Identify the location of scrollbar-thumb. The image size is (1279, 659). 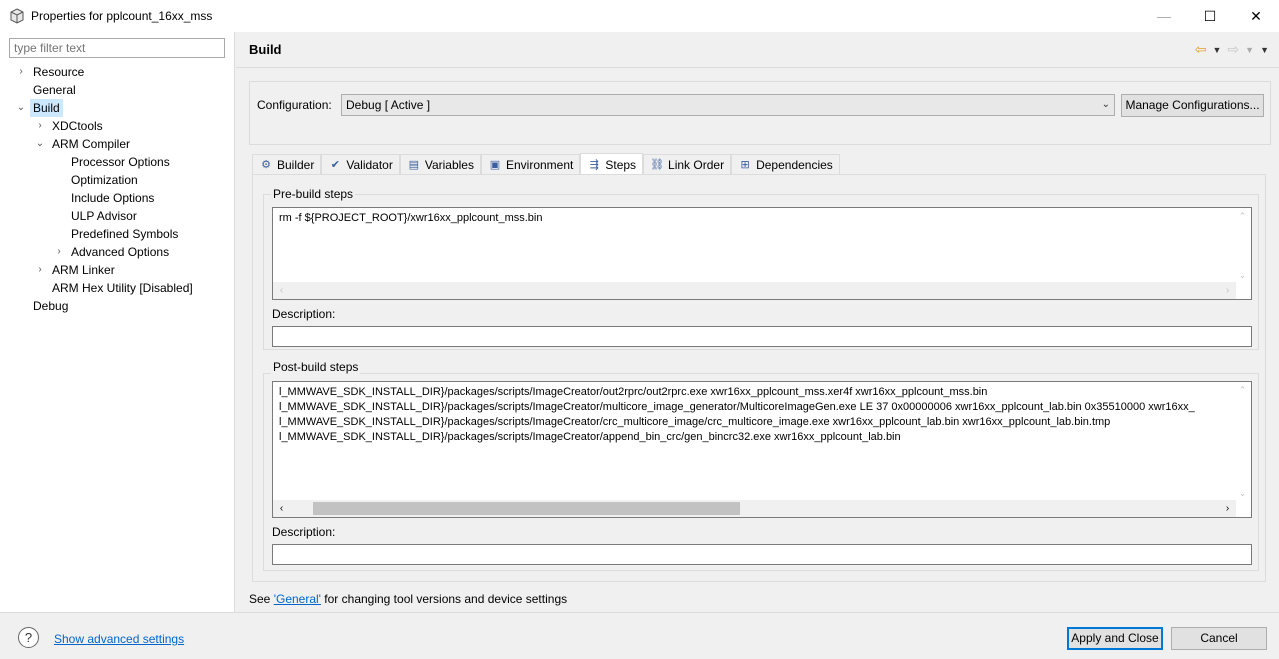
(526, 508).